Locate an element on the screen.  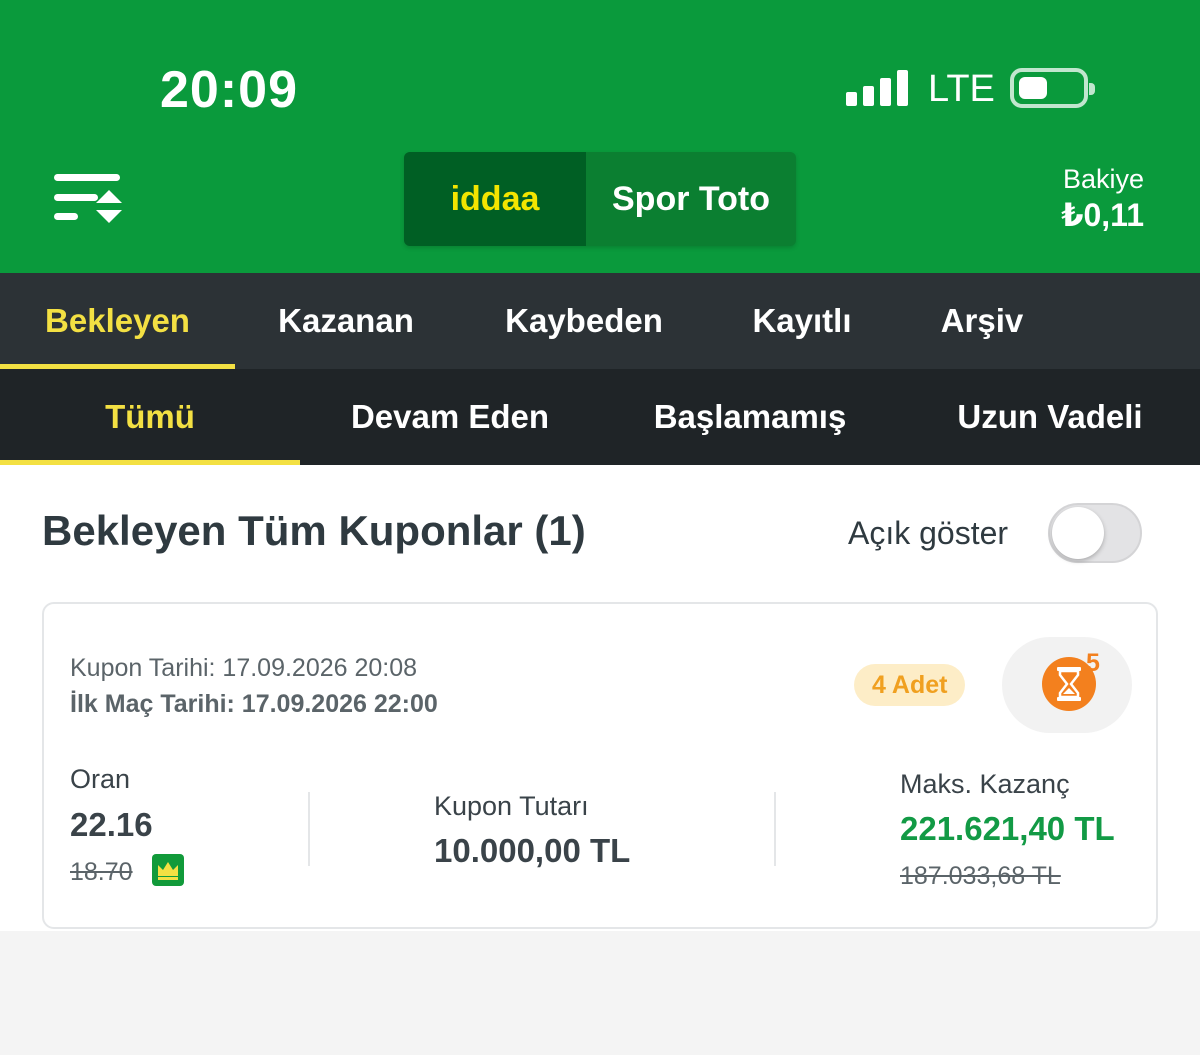
tab-arsiv: Arşiv is located at coordinates (982, 321).